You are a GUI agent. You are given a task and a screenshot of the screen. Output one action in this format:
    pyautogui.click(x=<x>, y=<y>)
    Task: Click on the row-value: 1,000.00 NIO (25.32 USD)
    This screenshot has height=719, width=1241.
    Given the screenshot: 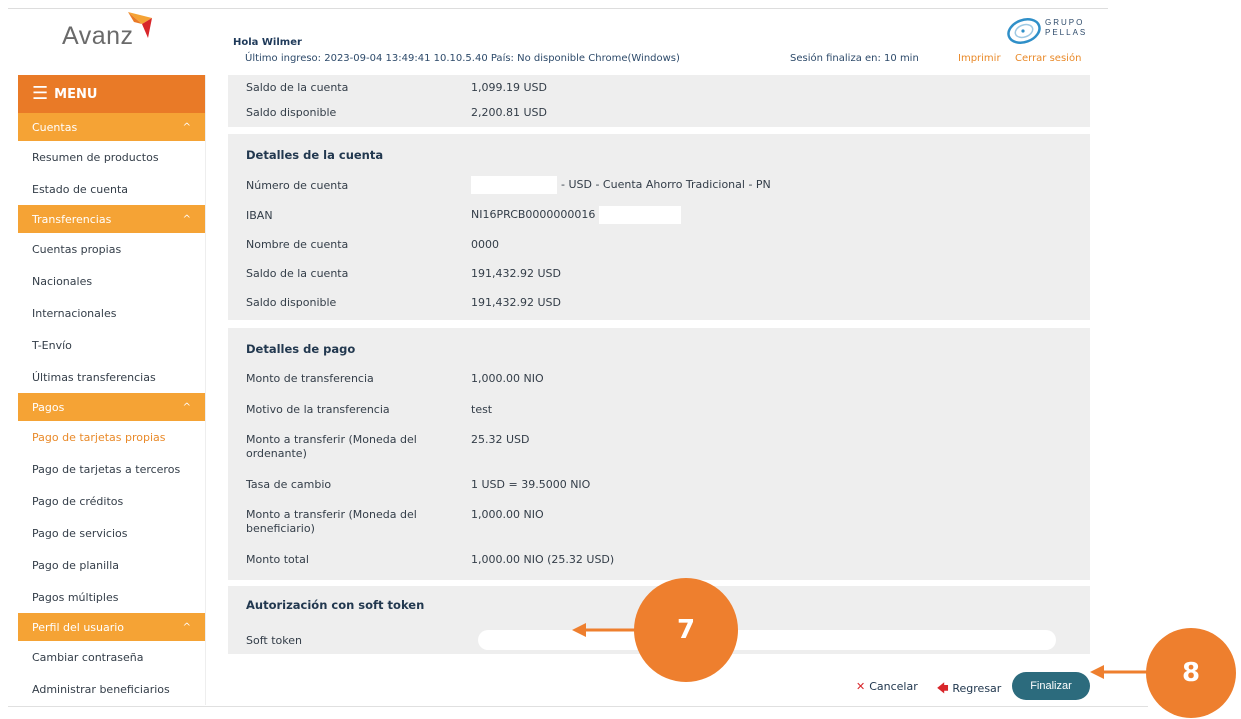 What is the action you would take?
    pyautogui.click(x=543, y=559)
    